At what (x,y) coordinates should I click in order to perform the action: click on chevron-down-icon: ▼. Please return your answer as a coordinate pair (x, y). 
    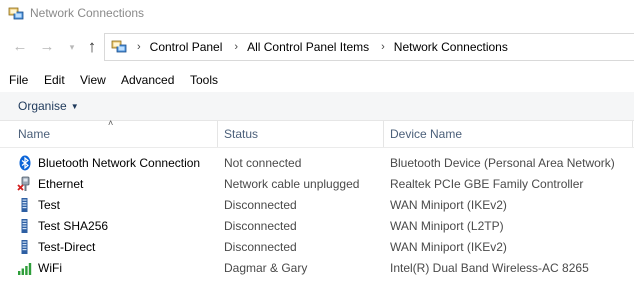
    Looking at the image, I should click on (74, 106).